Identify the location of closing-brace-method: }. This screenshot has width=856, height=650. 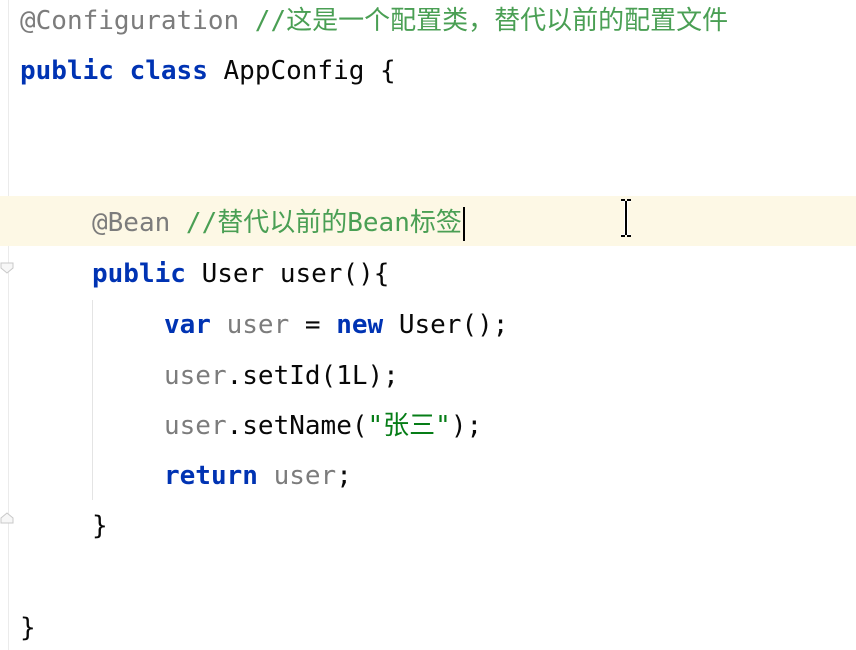
(100, 526).